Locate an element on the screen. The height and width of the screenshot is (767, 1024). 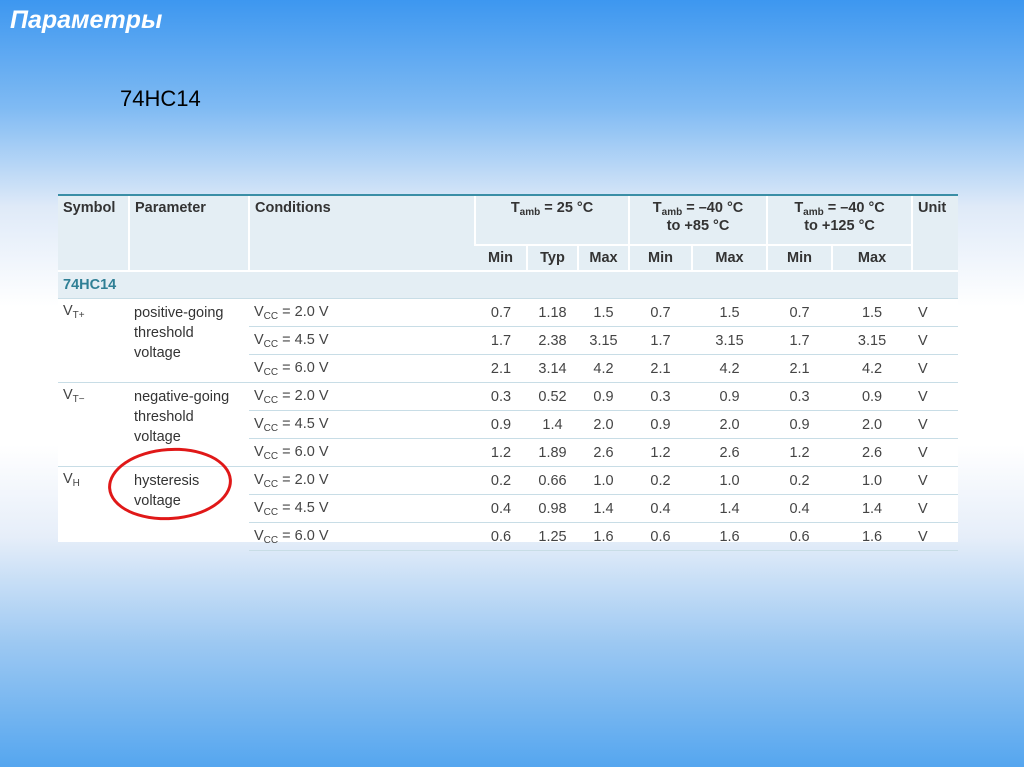
slide-subtitle: 74HC14 is located at coordinates (160, 98).